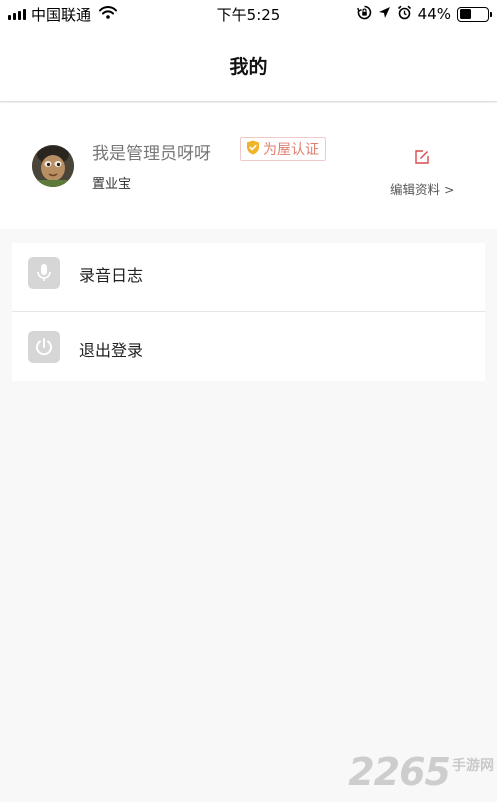 The width and height of the screenshot is (497, 802). I want to click on microphone-icon, so click(44, 273).